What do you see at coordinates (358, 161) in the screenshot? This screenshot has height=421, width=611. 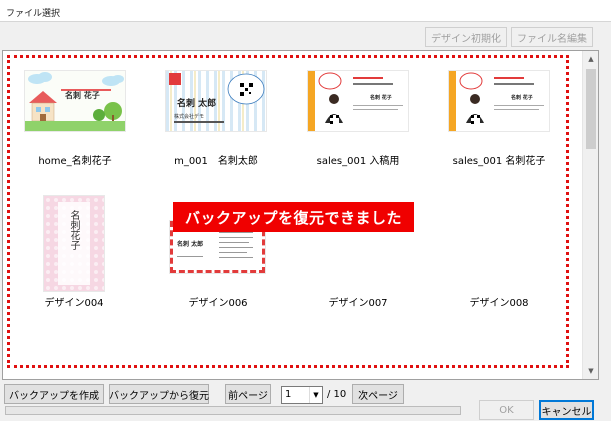 I see `thumbnail-caption: sales_001 入稿用` at bounding box center [358, 161].